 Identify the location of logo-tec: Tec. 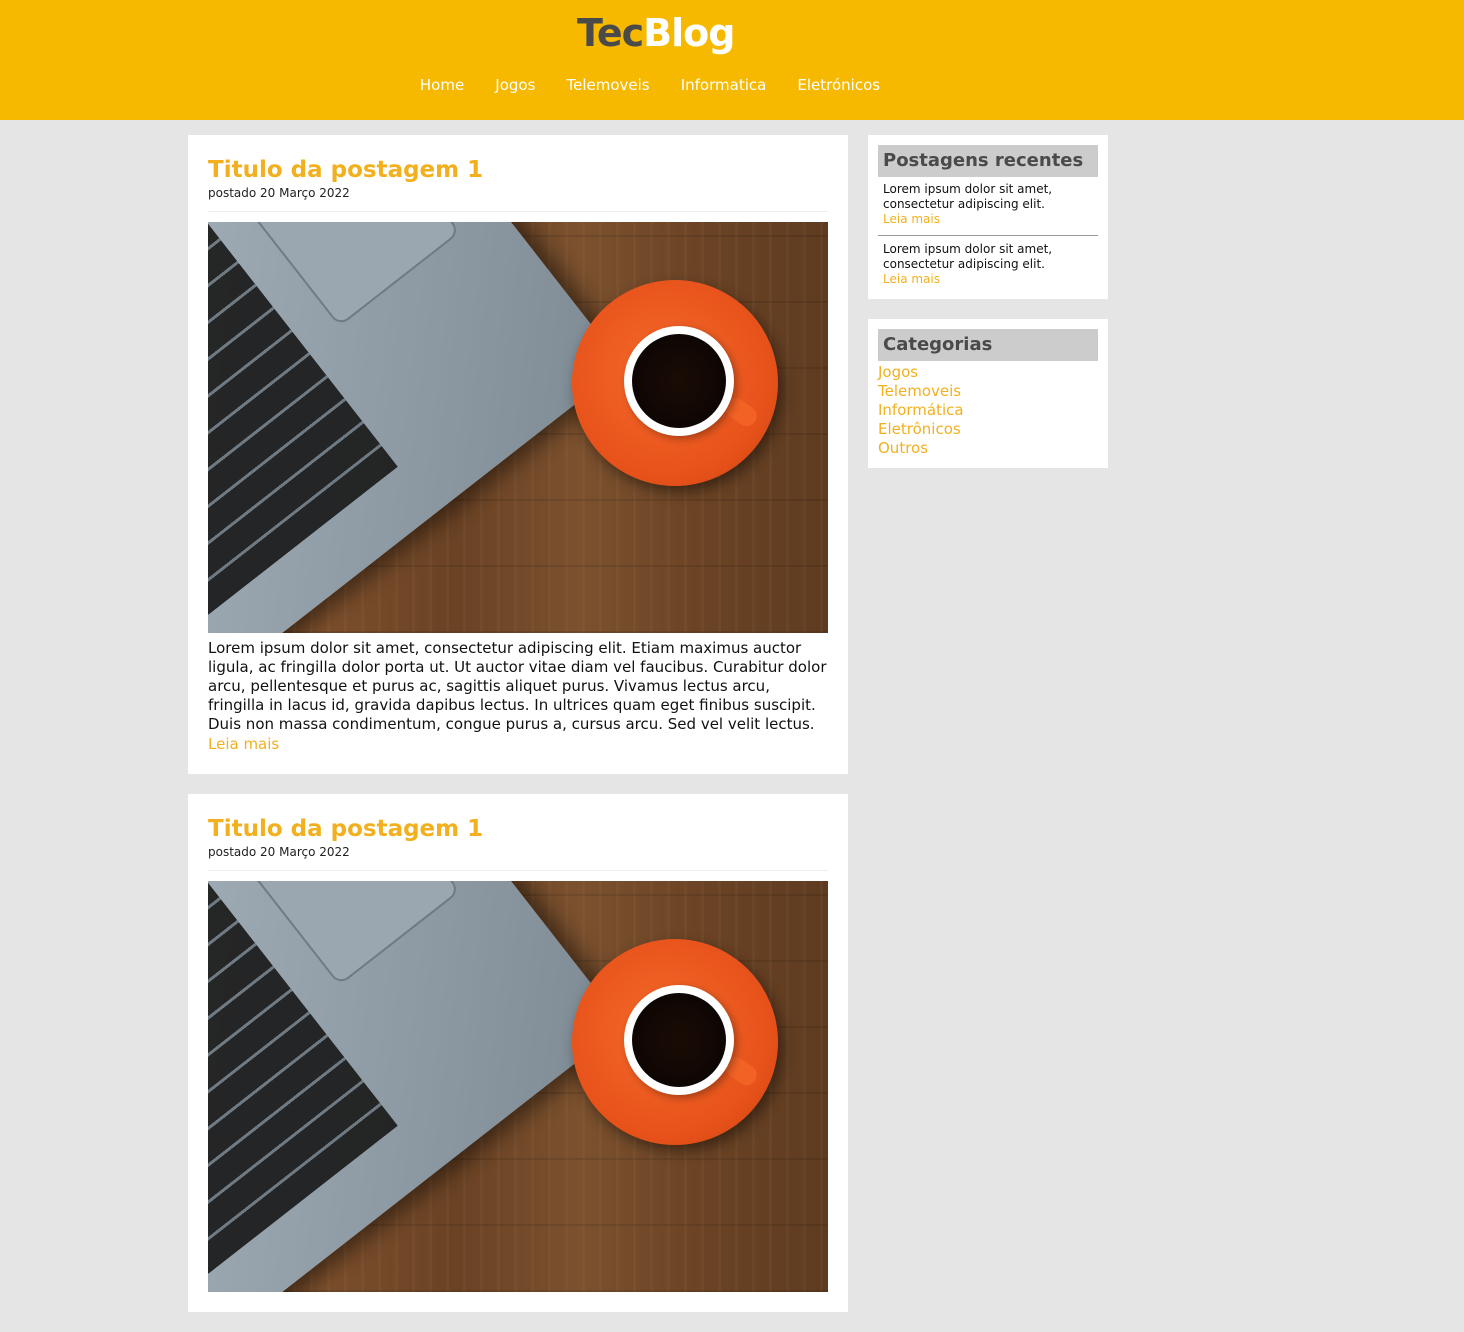
(610, 33).